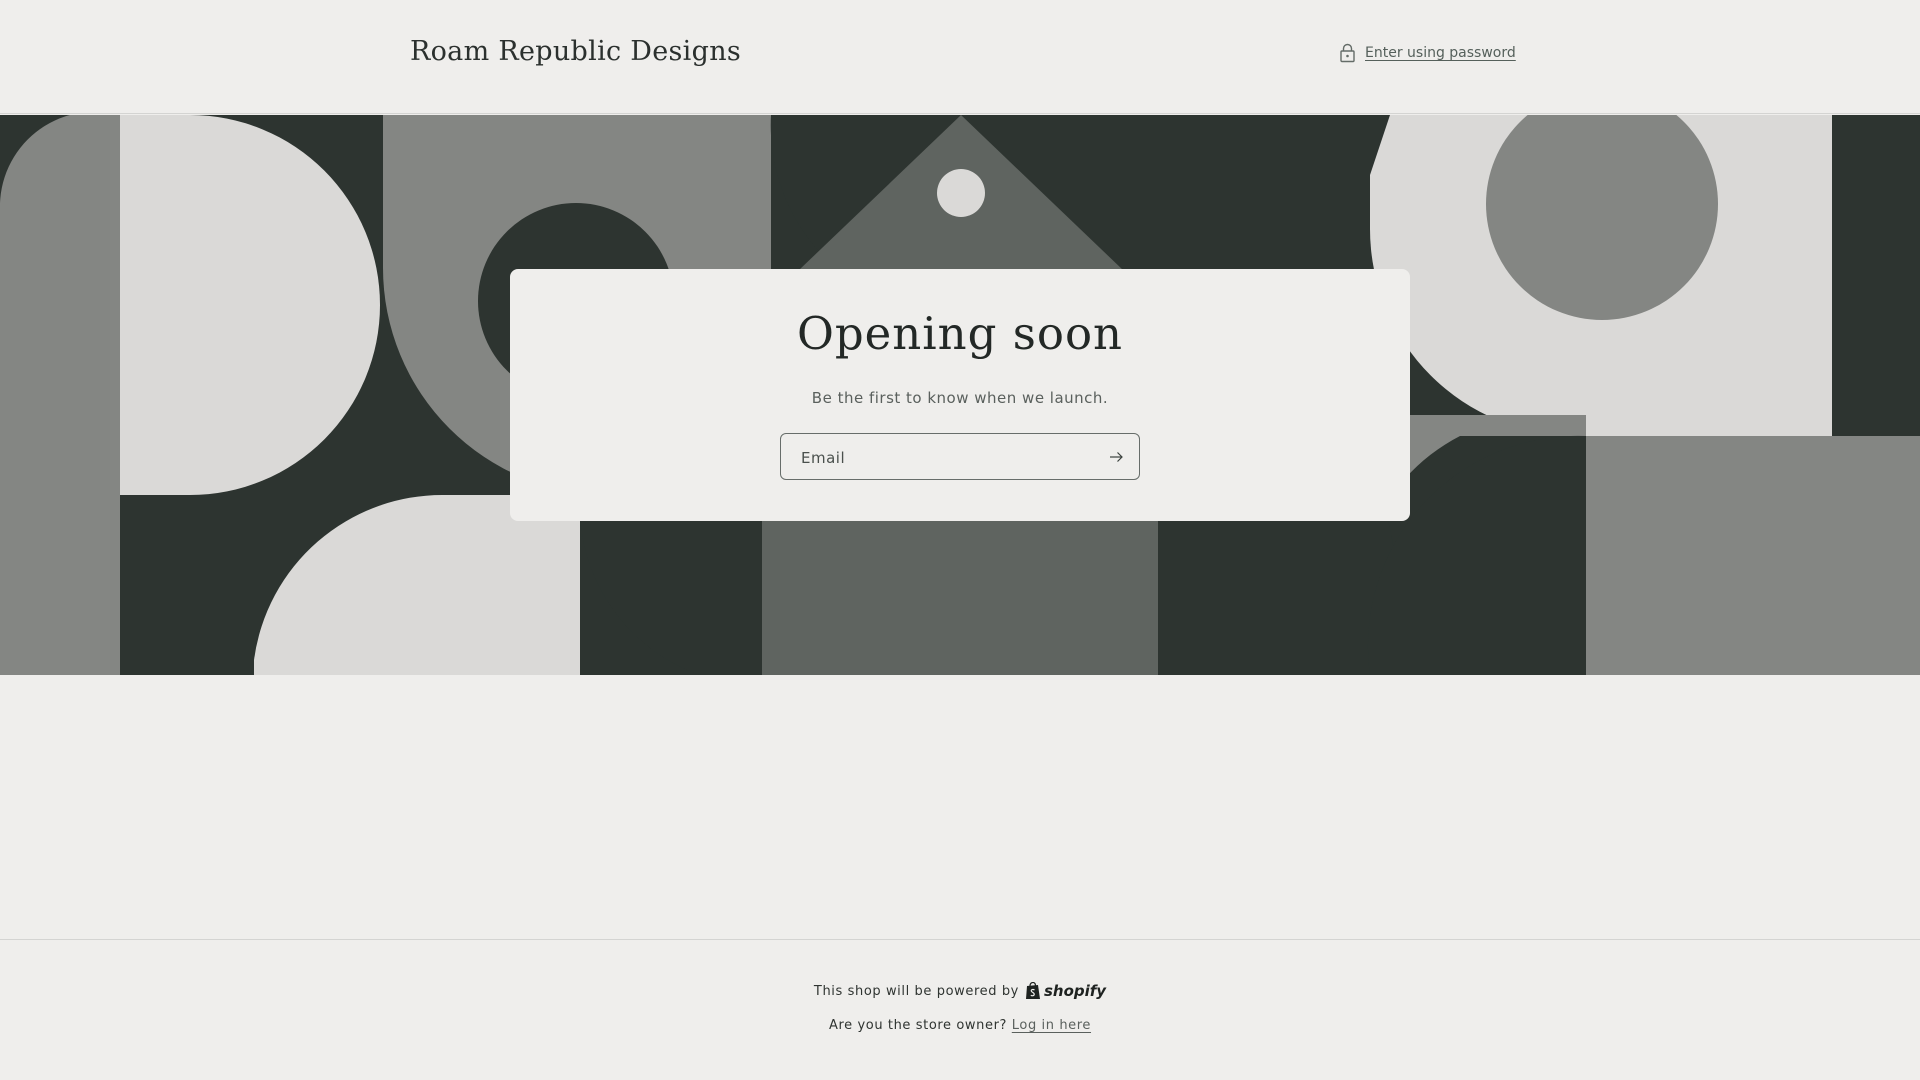  What do you see at coordinates (942, 457) in the screenshot?
I see `email-field` at bounding box center [942, 457].